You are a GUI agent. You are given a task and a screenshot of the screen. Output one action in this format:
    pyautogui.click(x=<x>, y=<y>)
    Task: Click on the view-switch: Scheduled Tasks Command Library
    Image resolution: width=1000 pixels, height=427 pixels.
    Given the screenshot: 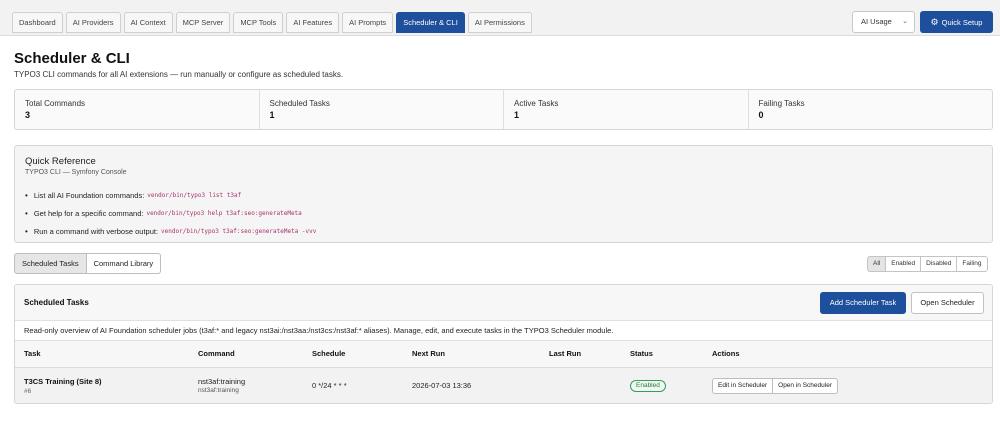 What is the action you would take?
    pyautogui.click(x=88, y=263)
    